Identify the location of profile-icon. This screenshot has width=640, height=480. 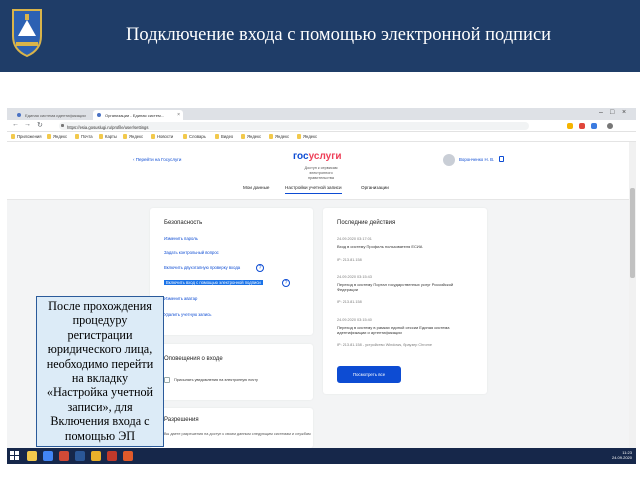
(610, 126).